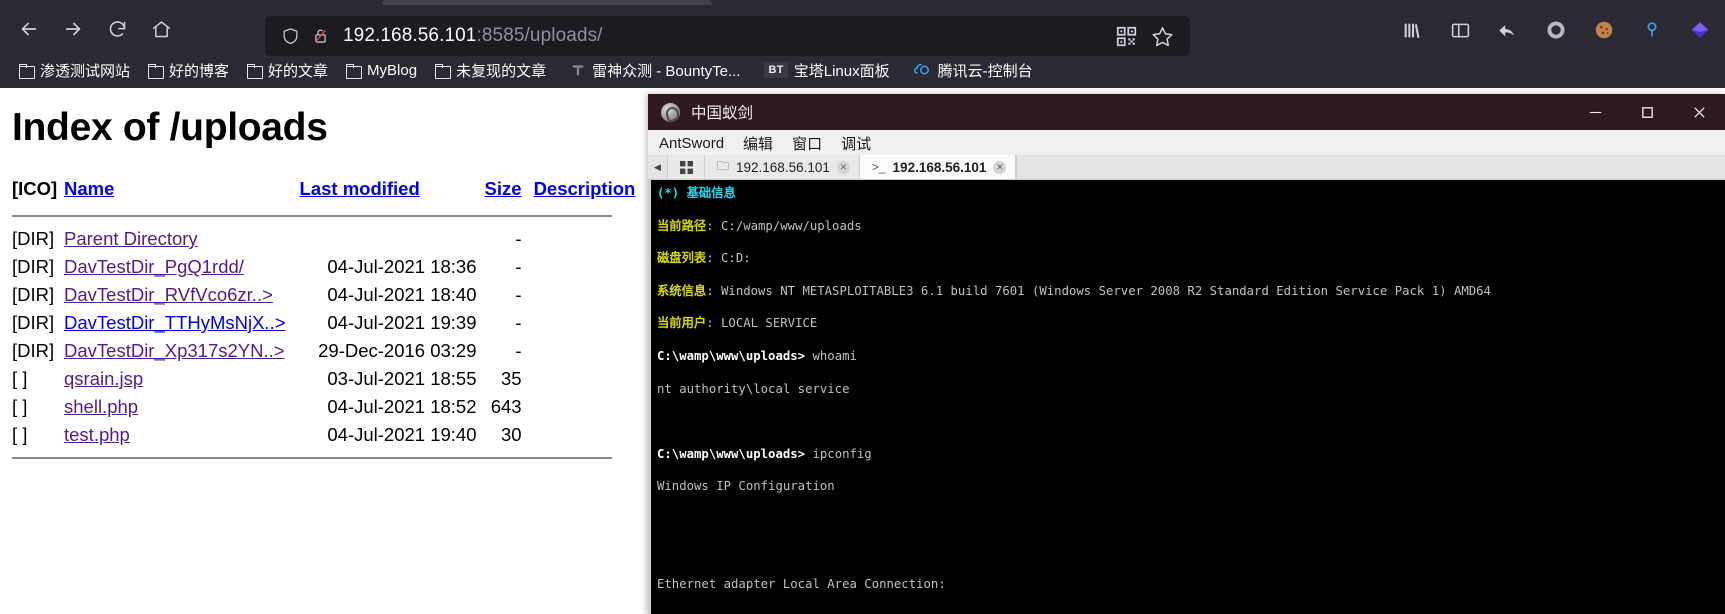  I want to click on row-modified-cell: 04-Jul-2021 18:52, so click(402, 406).